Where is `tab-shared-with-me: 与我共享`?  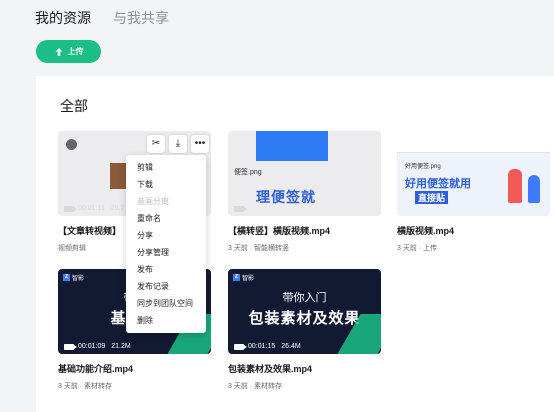 tab-shared-with-me: 与我共享 is located at coordinates (141, 18).